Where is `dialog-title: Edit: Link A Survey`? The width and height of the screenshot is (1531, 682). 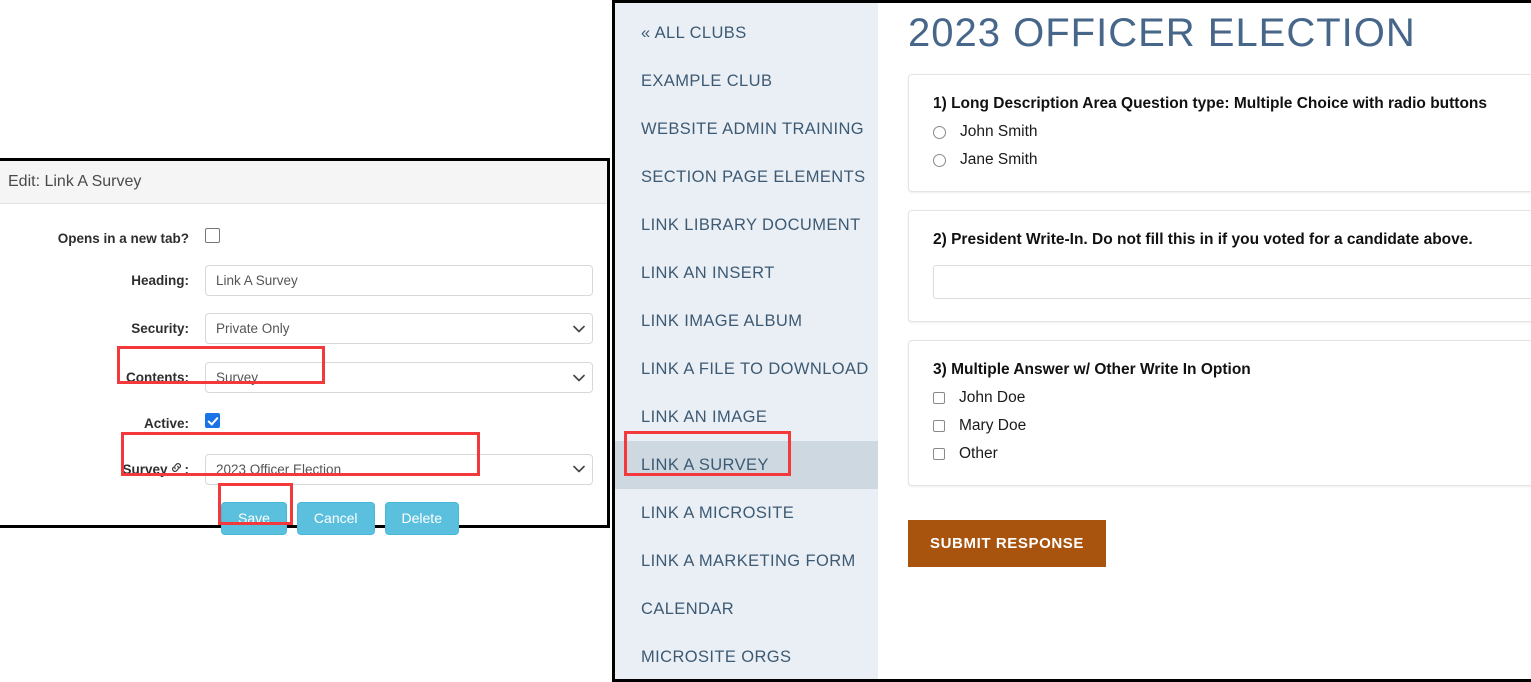 dialog-title: Edit: Link A Survey is located at coordinates (75, 181).